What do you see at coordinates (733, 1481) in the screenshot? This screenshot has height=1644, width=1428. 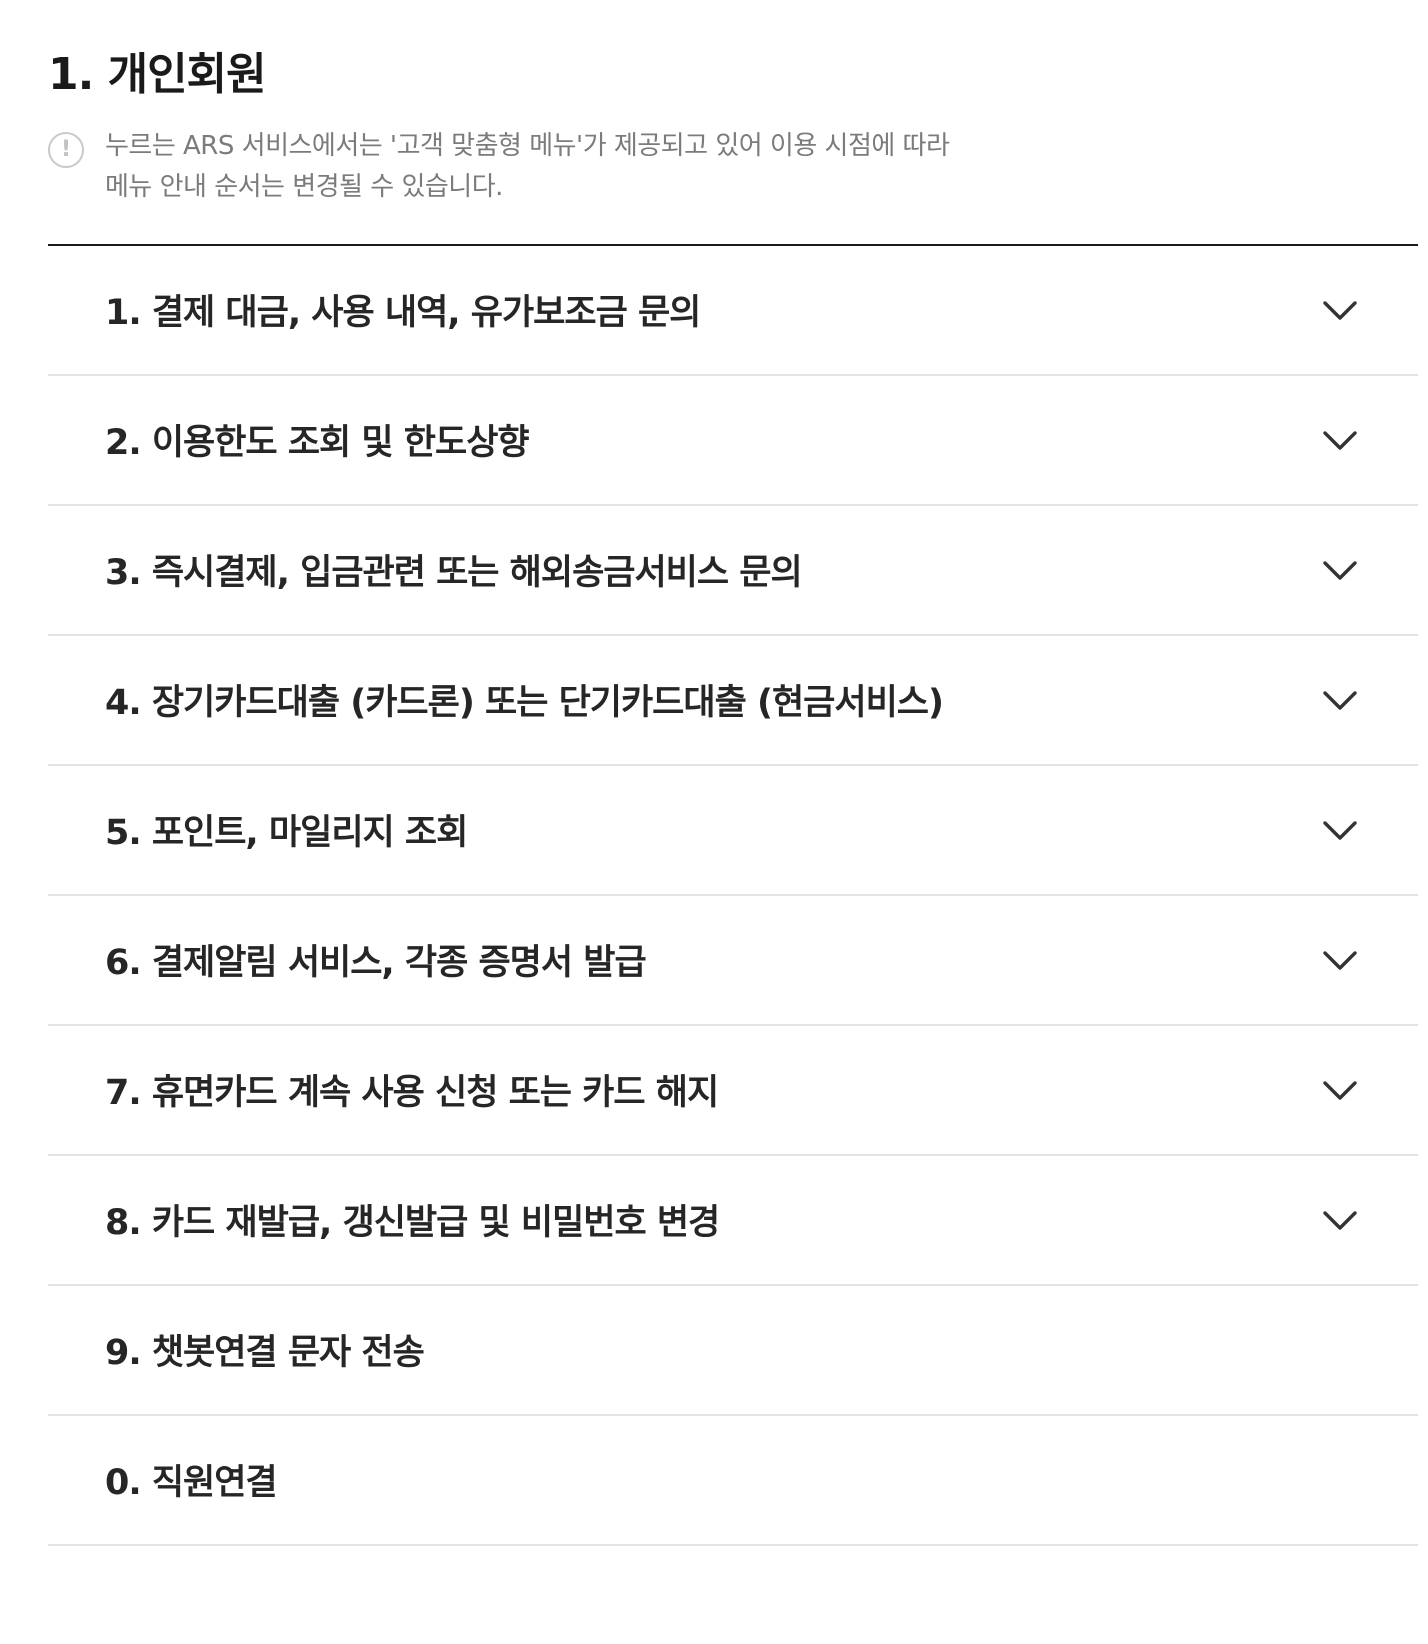 I see `menu-item: 0. 직원연결` at bounding box center [733, 1481].